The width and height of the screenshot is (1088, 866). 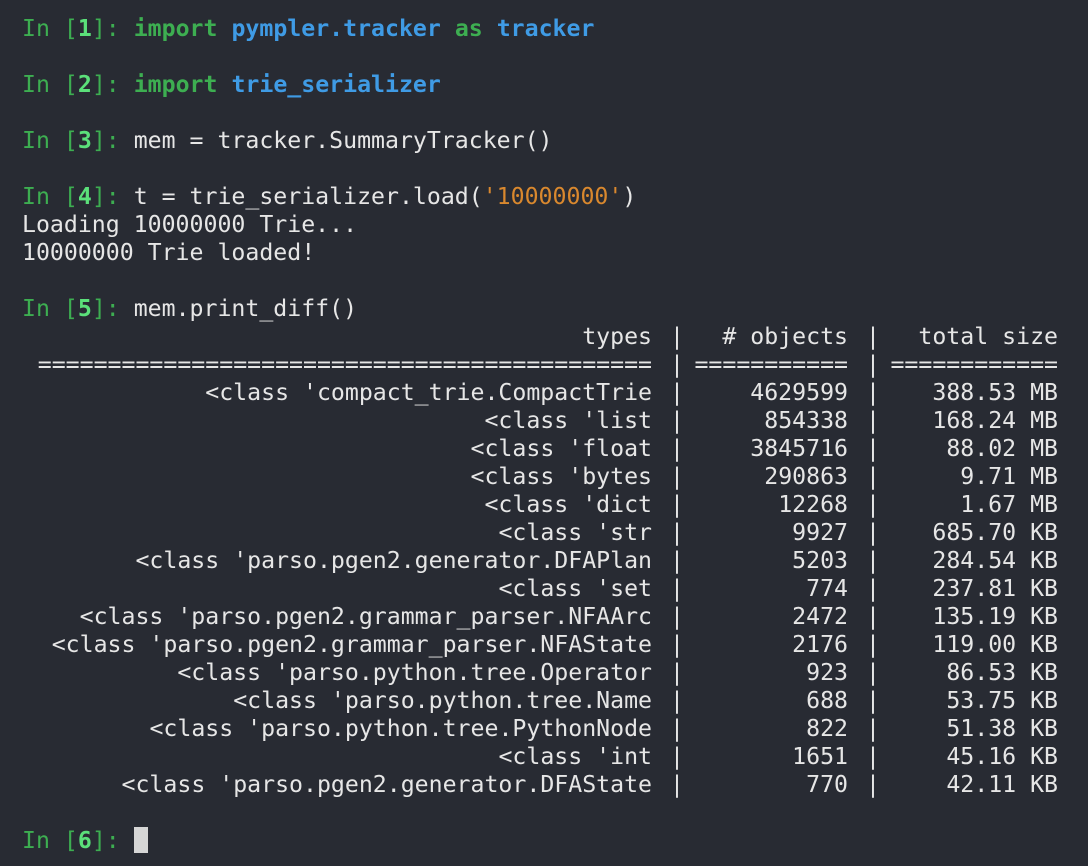 I want to click on row-objects: 822, so click(x=827, y=728).